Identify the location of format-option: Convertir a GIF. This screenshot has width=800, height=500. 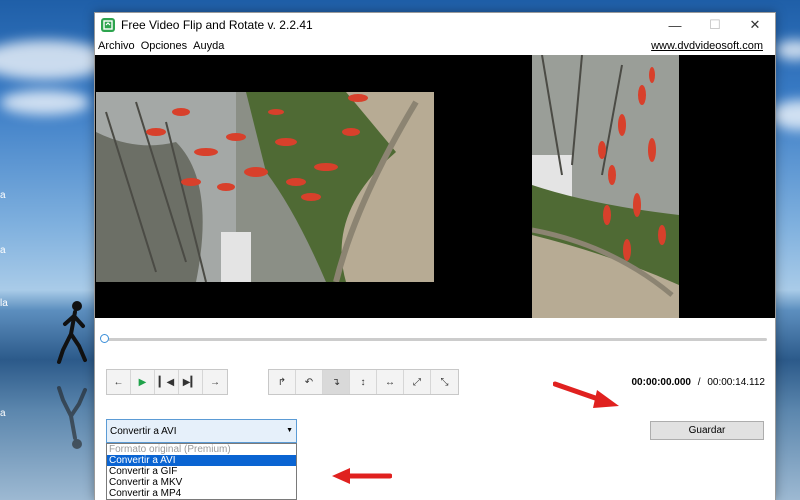
(201, 471).